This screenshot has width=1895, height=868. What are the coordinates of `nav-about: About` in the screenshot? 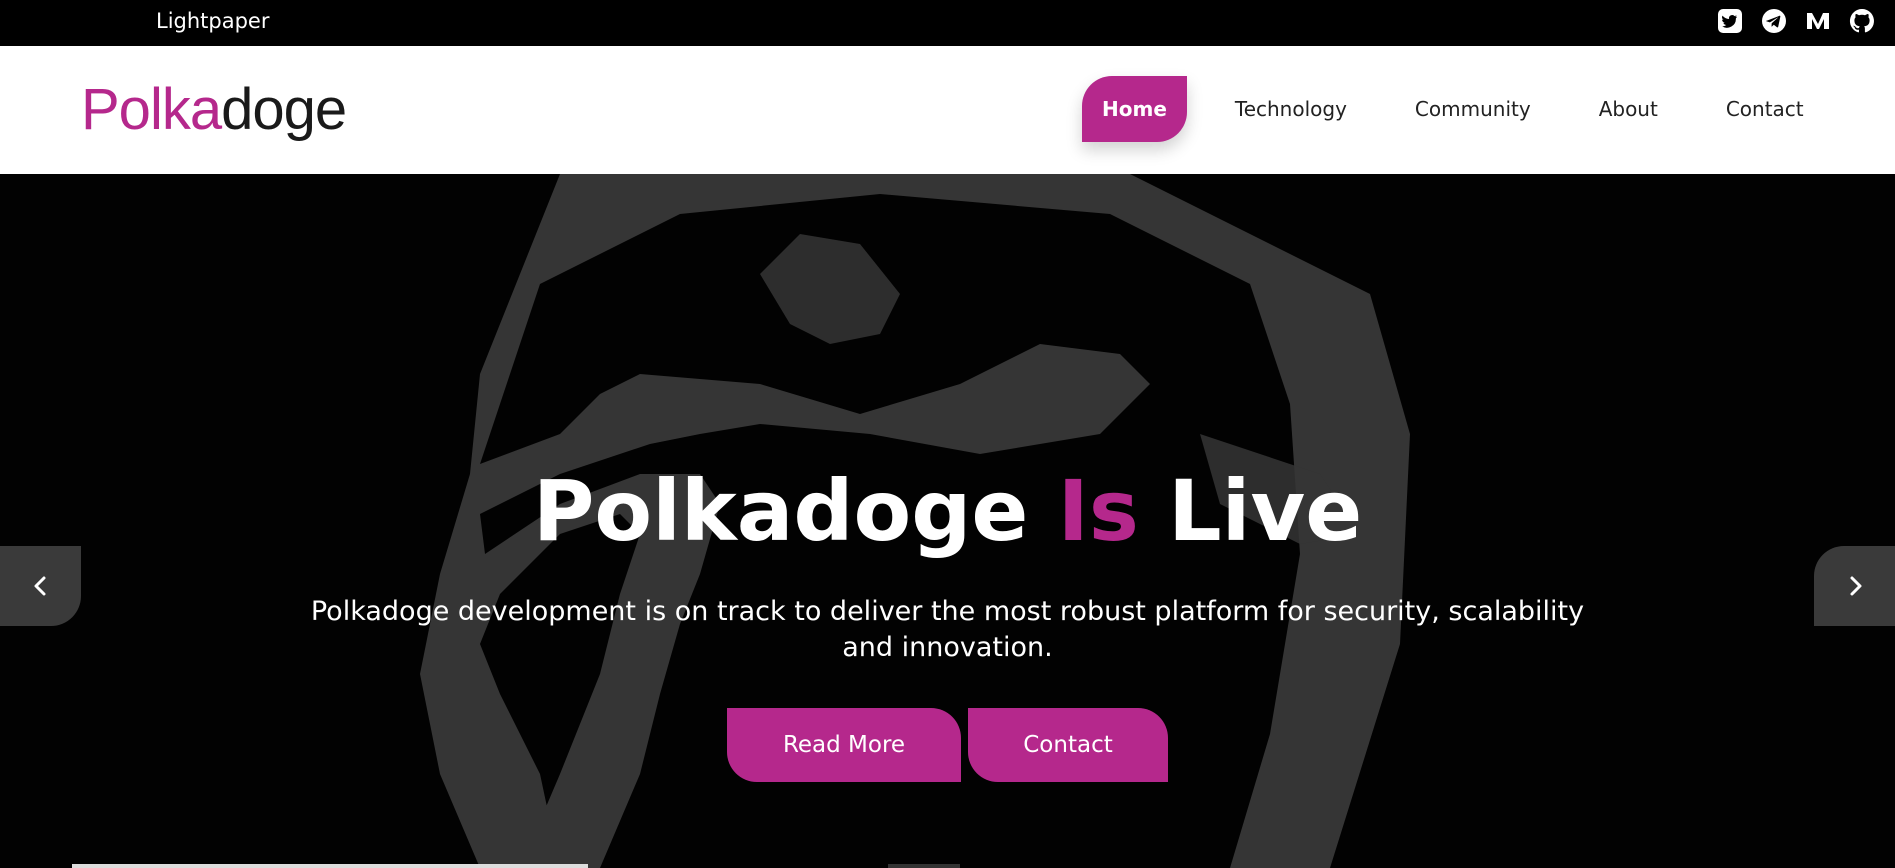 It's located at (1628, 109).